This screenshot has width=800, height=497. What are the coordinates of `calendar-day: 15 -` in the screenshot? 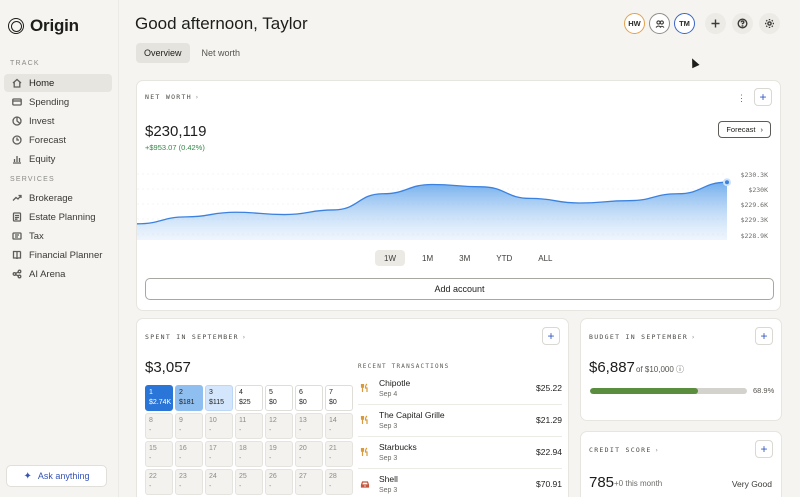 It's located at (159, 454).